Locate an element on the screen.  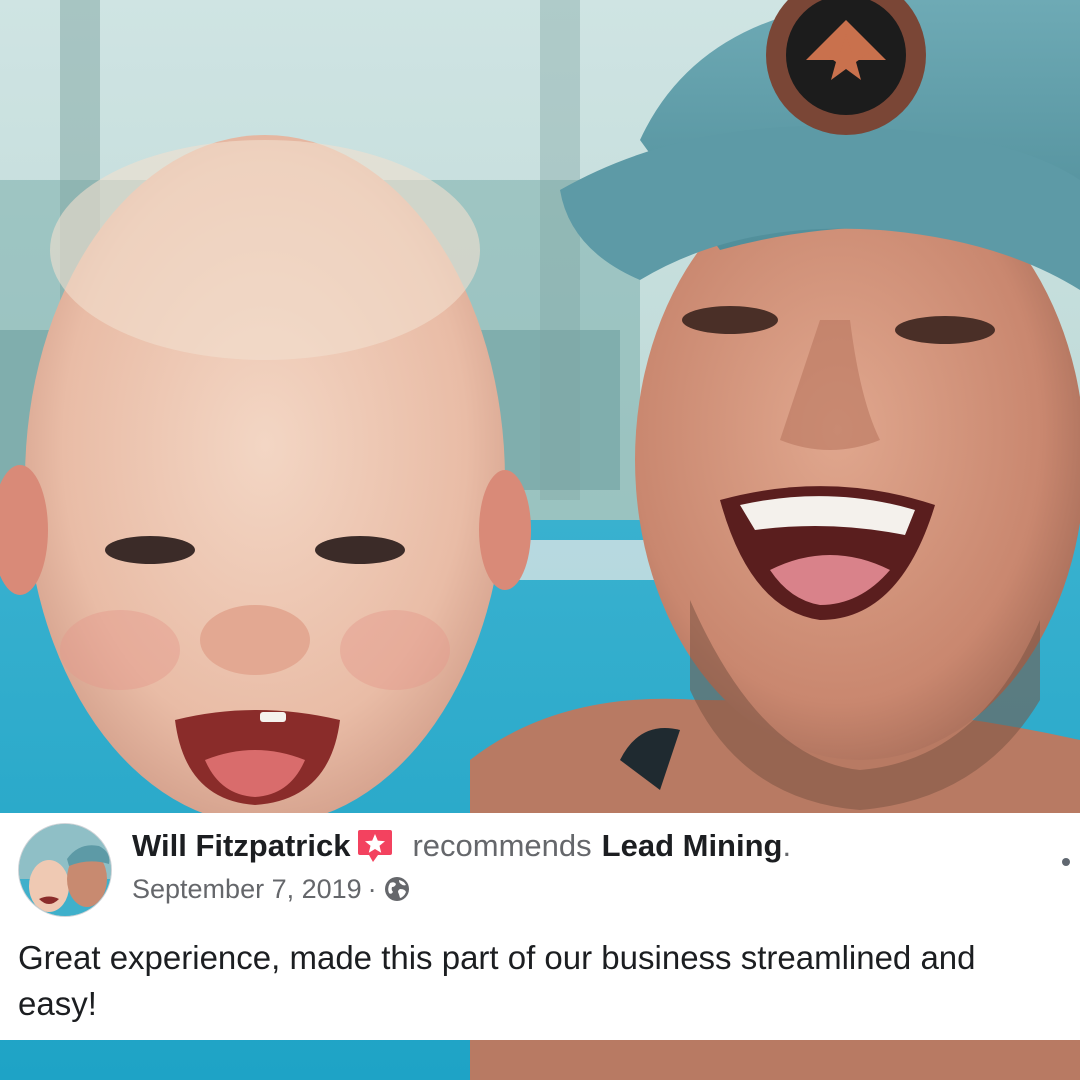
review-meta: September 7, 2019 · is located at coordinates (271, 889).